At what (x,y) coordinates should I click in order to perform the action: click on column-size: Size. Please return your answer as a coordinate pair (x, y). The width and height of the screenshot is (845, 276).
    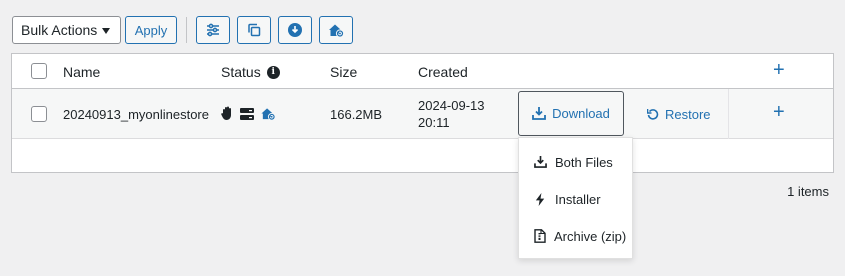
    Looking at the image, I should click on (344, 72).